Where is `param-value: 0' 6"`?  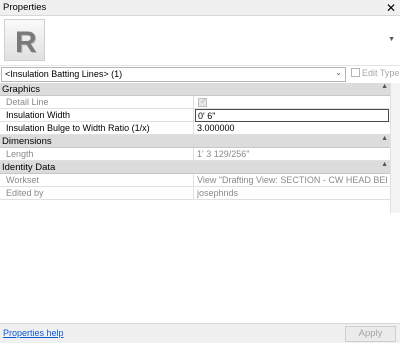 param-value: 0' 6" is located at coordinates (207, 116).